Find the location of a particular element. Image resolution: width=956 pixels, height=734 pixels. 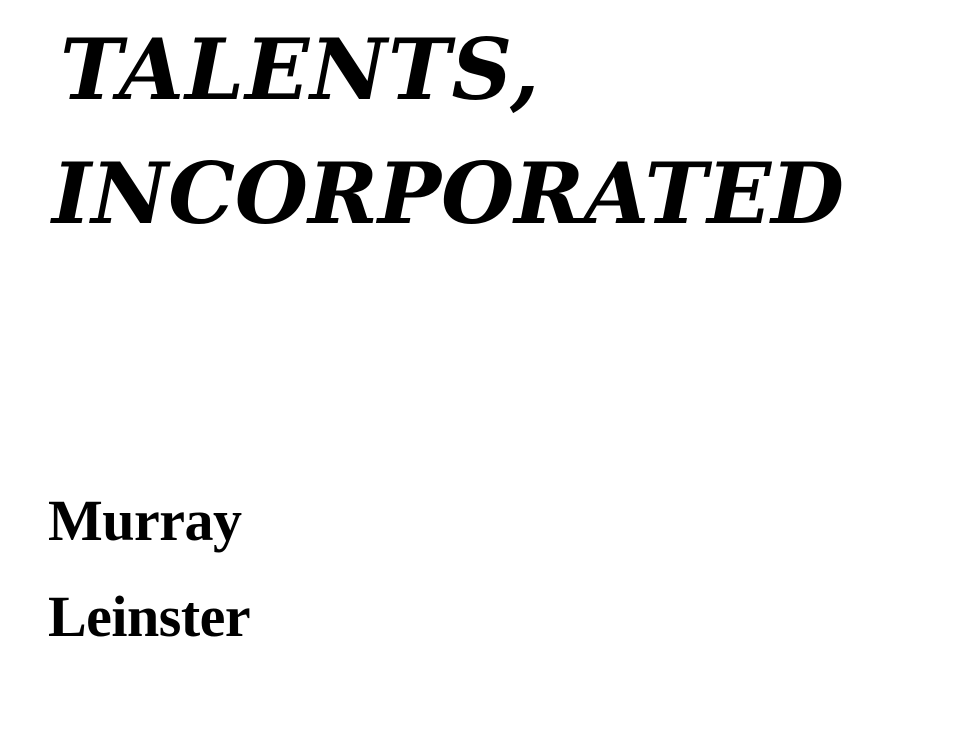

author-last-name: Leinster is located at coordinates (149, 616).